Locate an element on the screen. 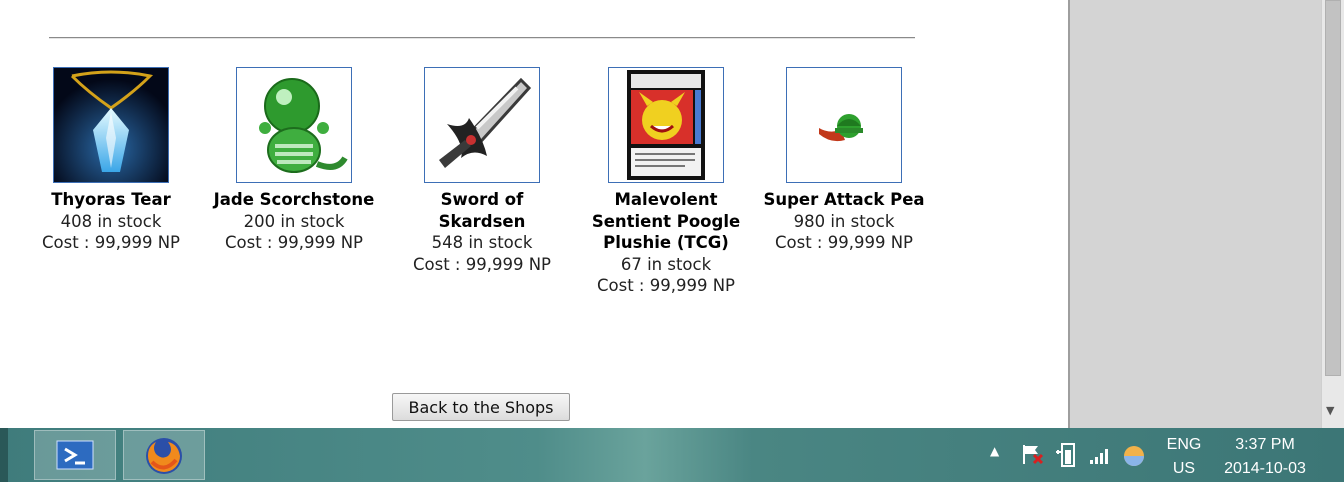 Image resolution: width=1344 pixels, height=482 pixels. item-image-poogle-plushie-card is located at coordinates (666, 125).